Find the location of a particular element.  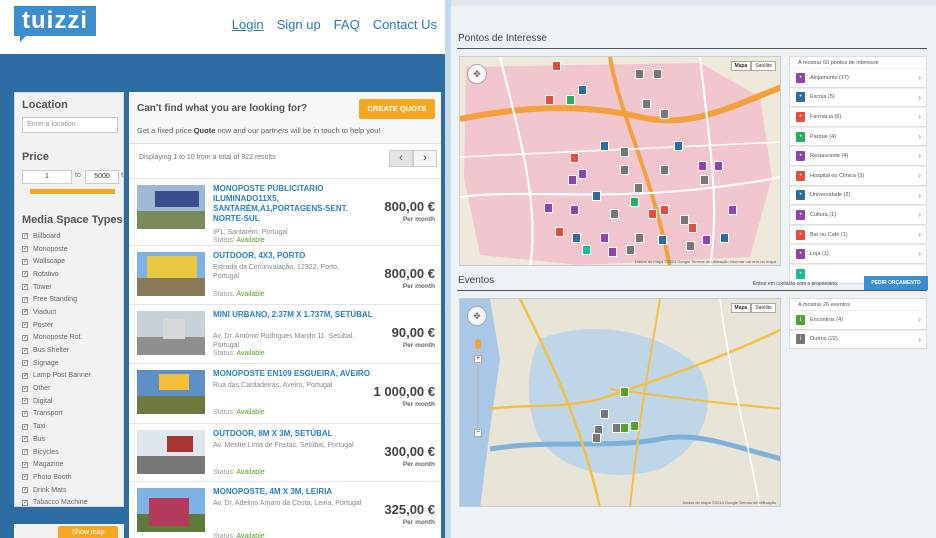

event-category-item: i Encontros (4) › is located at coordinates (858, 320).